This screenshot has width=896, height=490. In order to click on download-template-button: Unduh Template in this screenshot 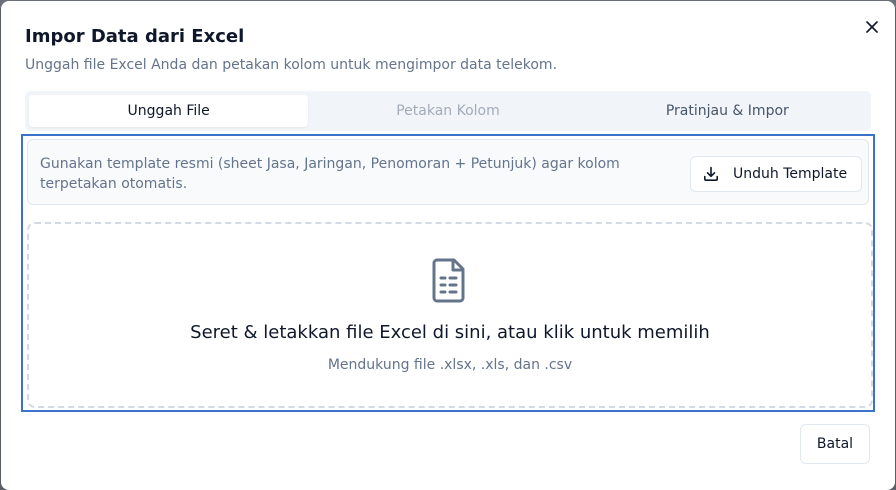, I will do `click(776, 174)`.